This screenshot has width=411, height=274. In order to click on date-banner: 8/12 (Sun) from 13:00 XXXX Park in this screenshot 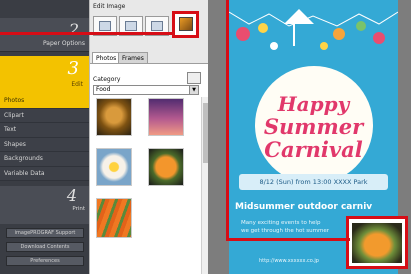, I will do `click(313, 182)`.